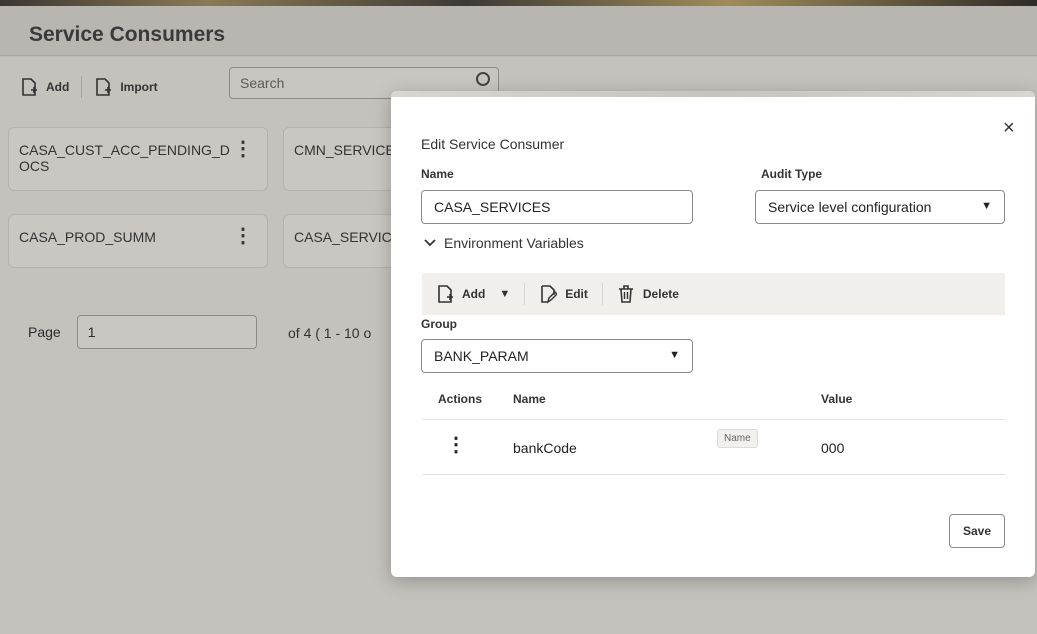 This screenshot has height=634, width=1037. Describe the element at coordinates (625, 294) in the screenshot. I see `trash-icon` at that location.